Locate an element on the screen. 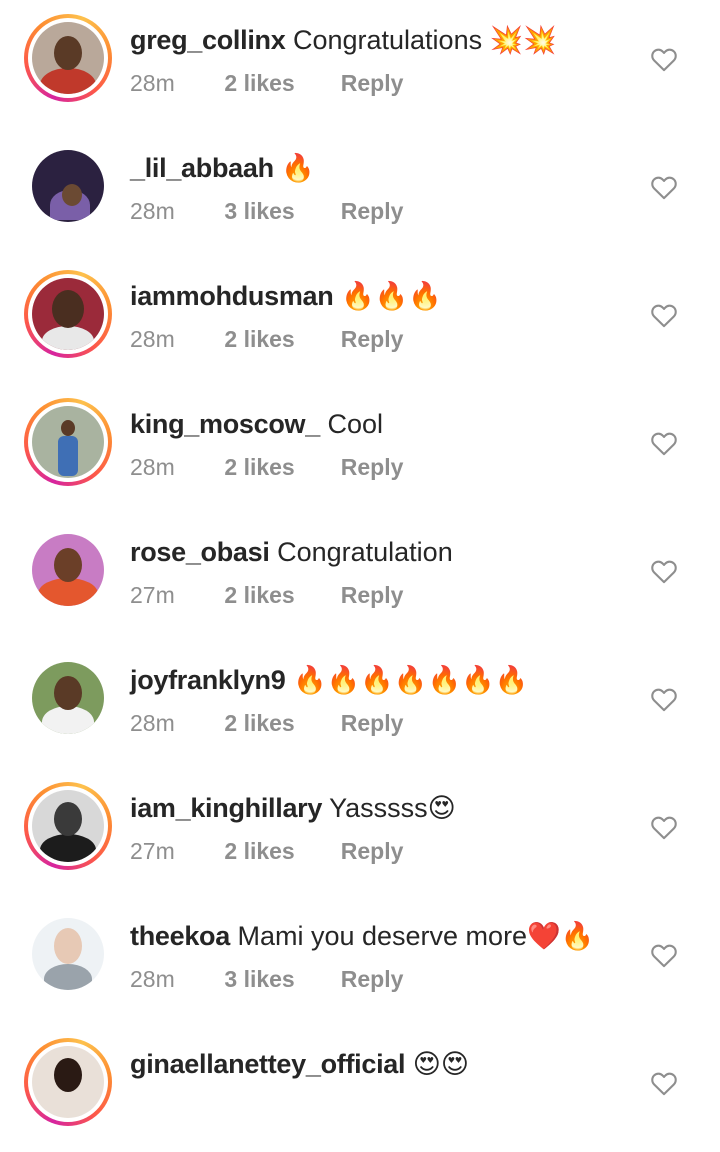 This screenshot has width=720, height=1152. comment-username: iammohdusman is located at coordinates (232, 296).